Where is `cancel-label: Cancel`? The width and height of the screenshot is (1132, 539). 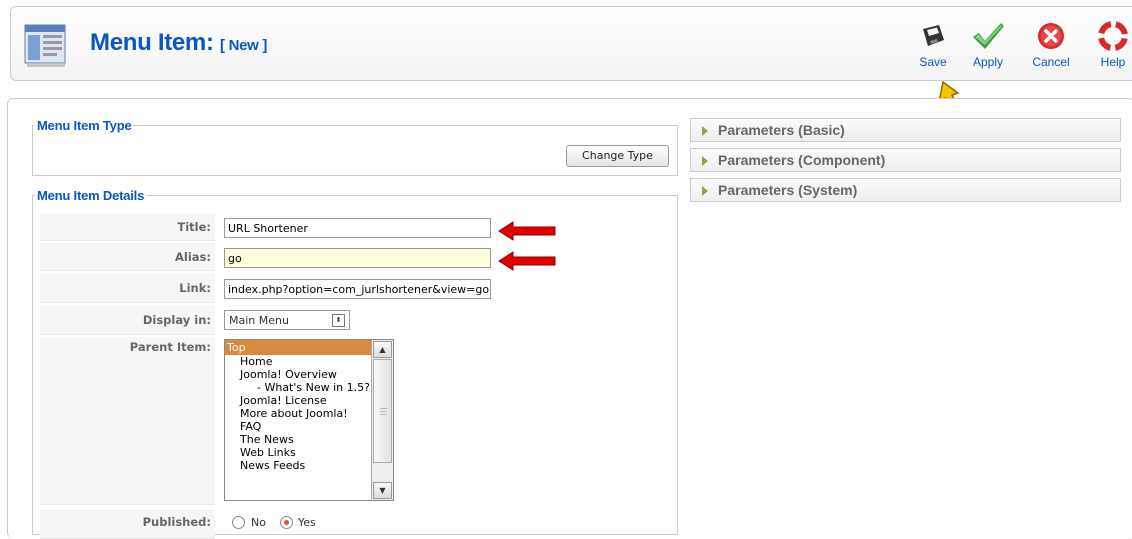 cancel-label: Cancel is located at coordinates (1051, 62).